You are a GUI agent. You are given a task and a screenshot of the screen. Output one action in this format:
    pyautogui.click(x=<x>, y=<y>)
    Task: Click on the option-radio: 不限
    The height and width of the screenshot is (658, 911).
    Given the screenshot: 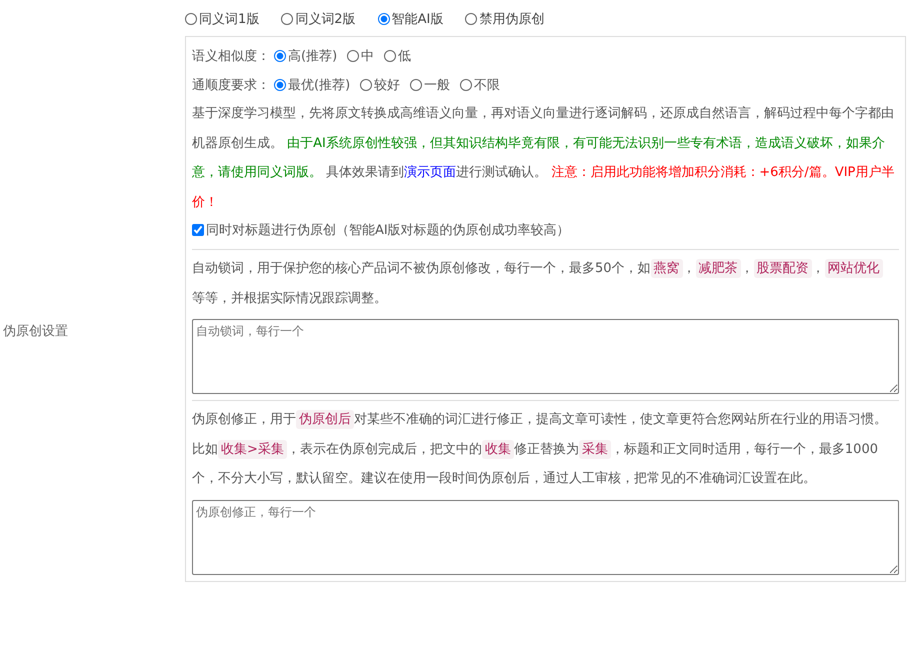 What is the action you would take?
    pyautogui.click(x=480, y=85)
    